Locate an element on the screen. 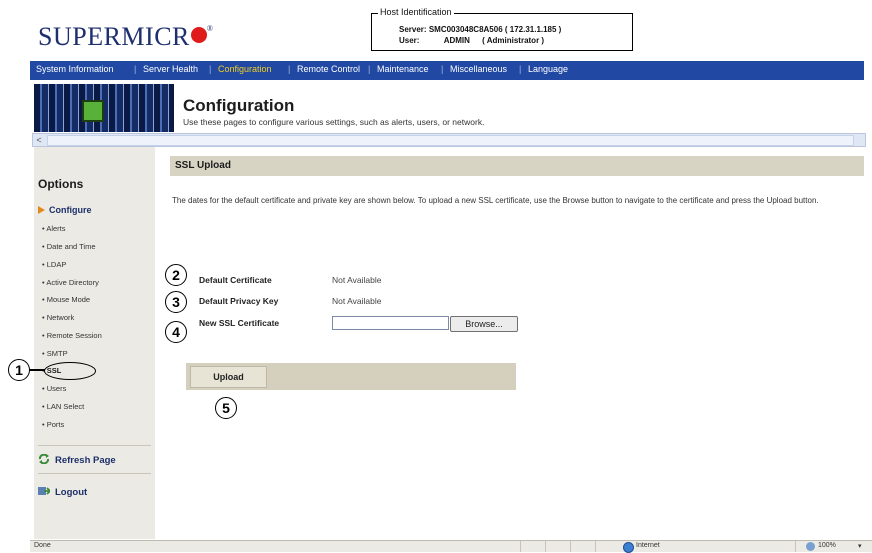  sidebar-item-date-and-time: • Date and Time is located at coordinates (69, 246).